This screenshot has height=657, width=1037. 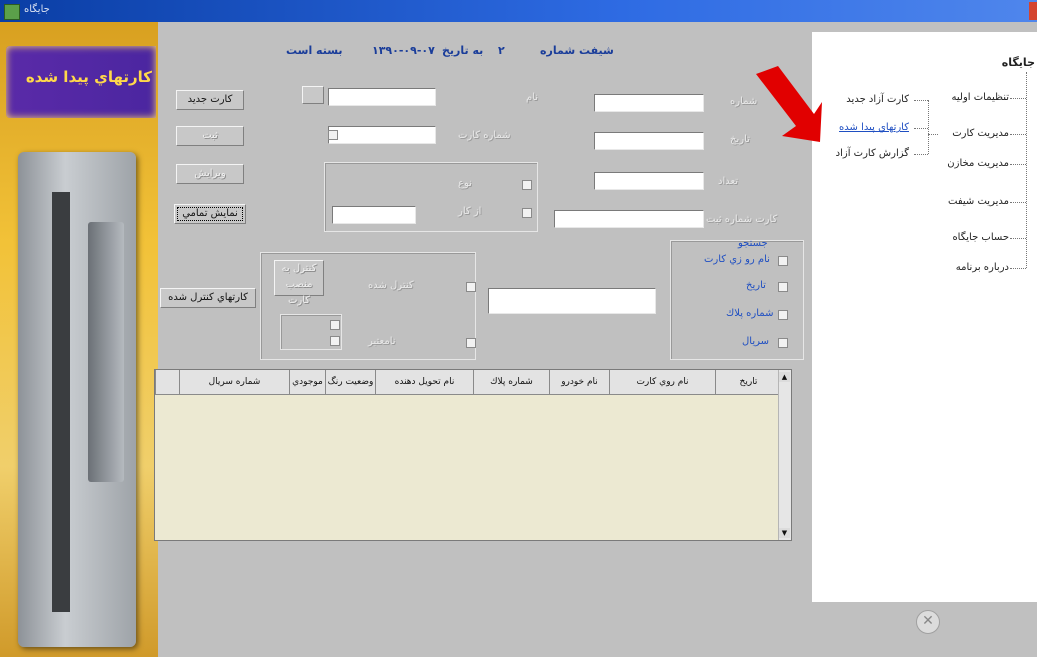 What do you see at coordinates (982, 267) in the screenshot?
I see `sidebar-item-about: درباره برنامه` at bounding box center [982, 267].